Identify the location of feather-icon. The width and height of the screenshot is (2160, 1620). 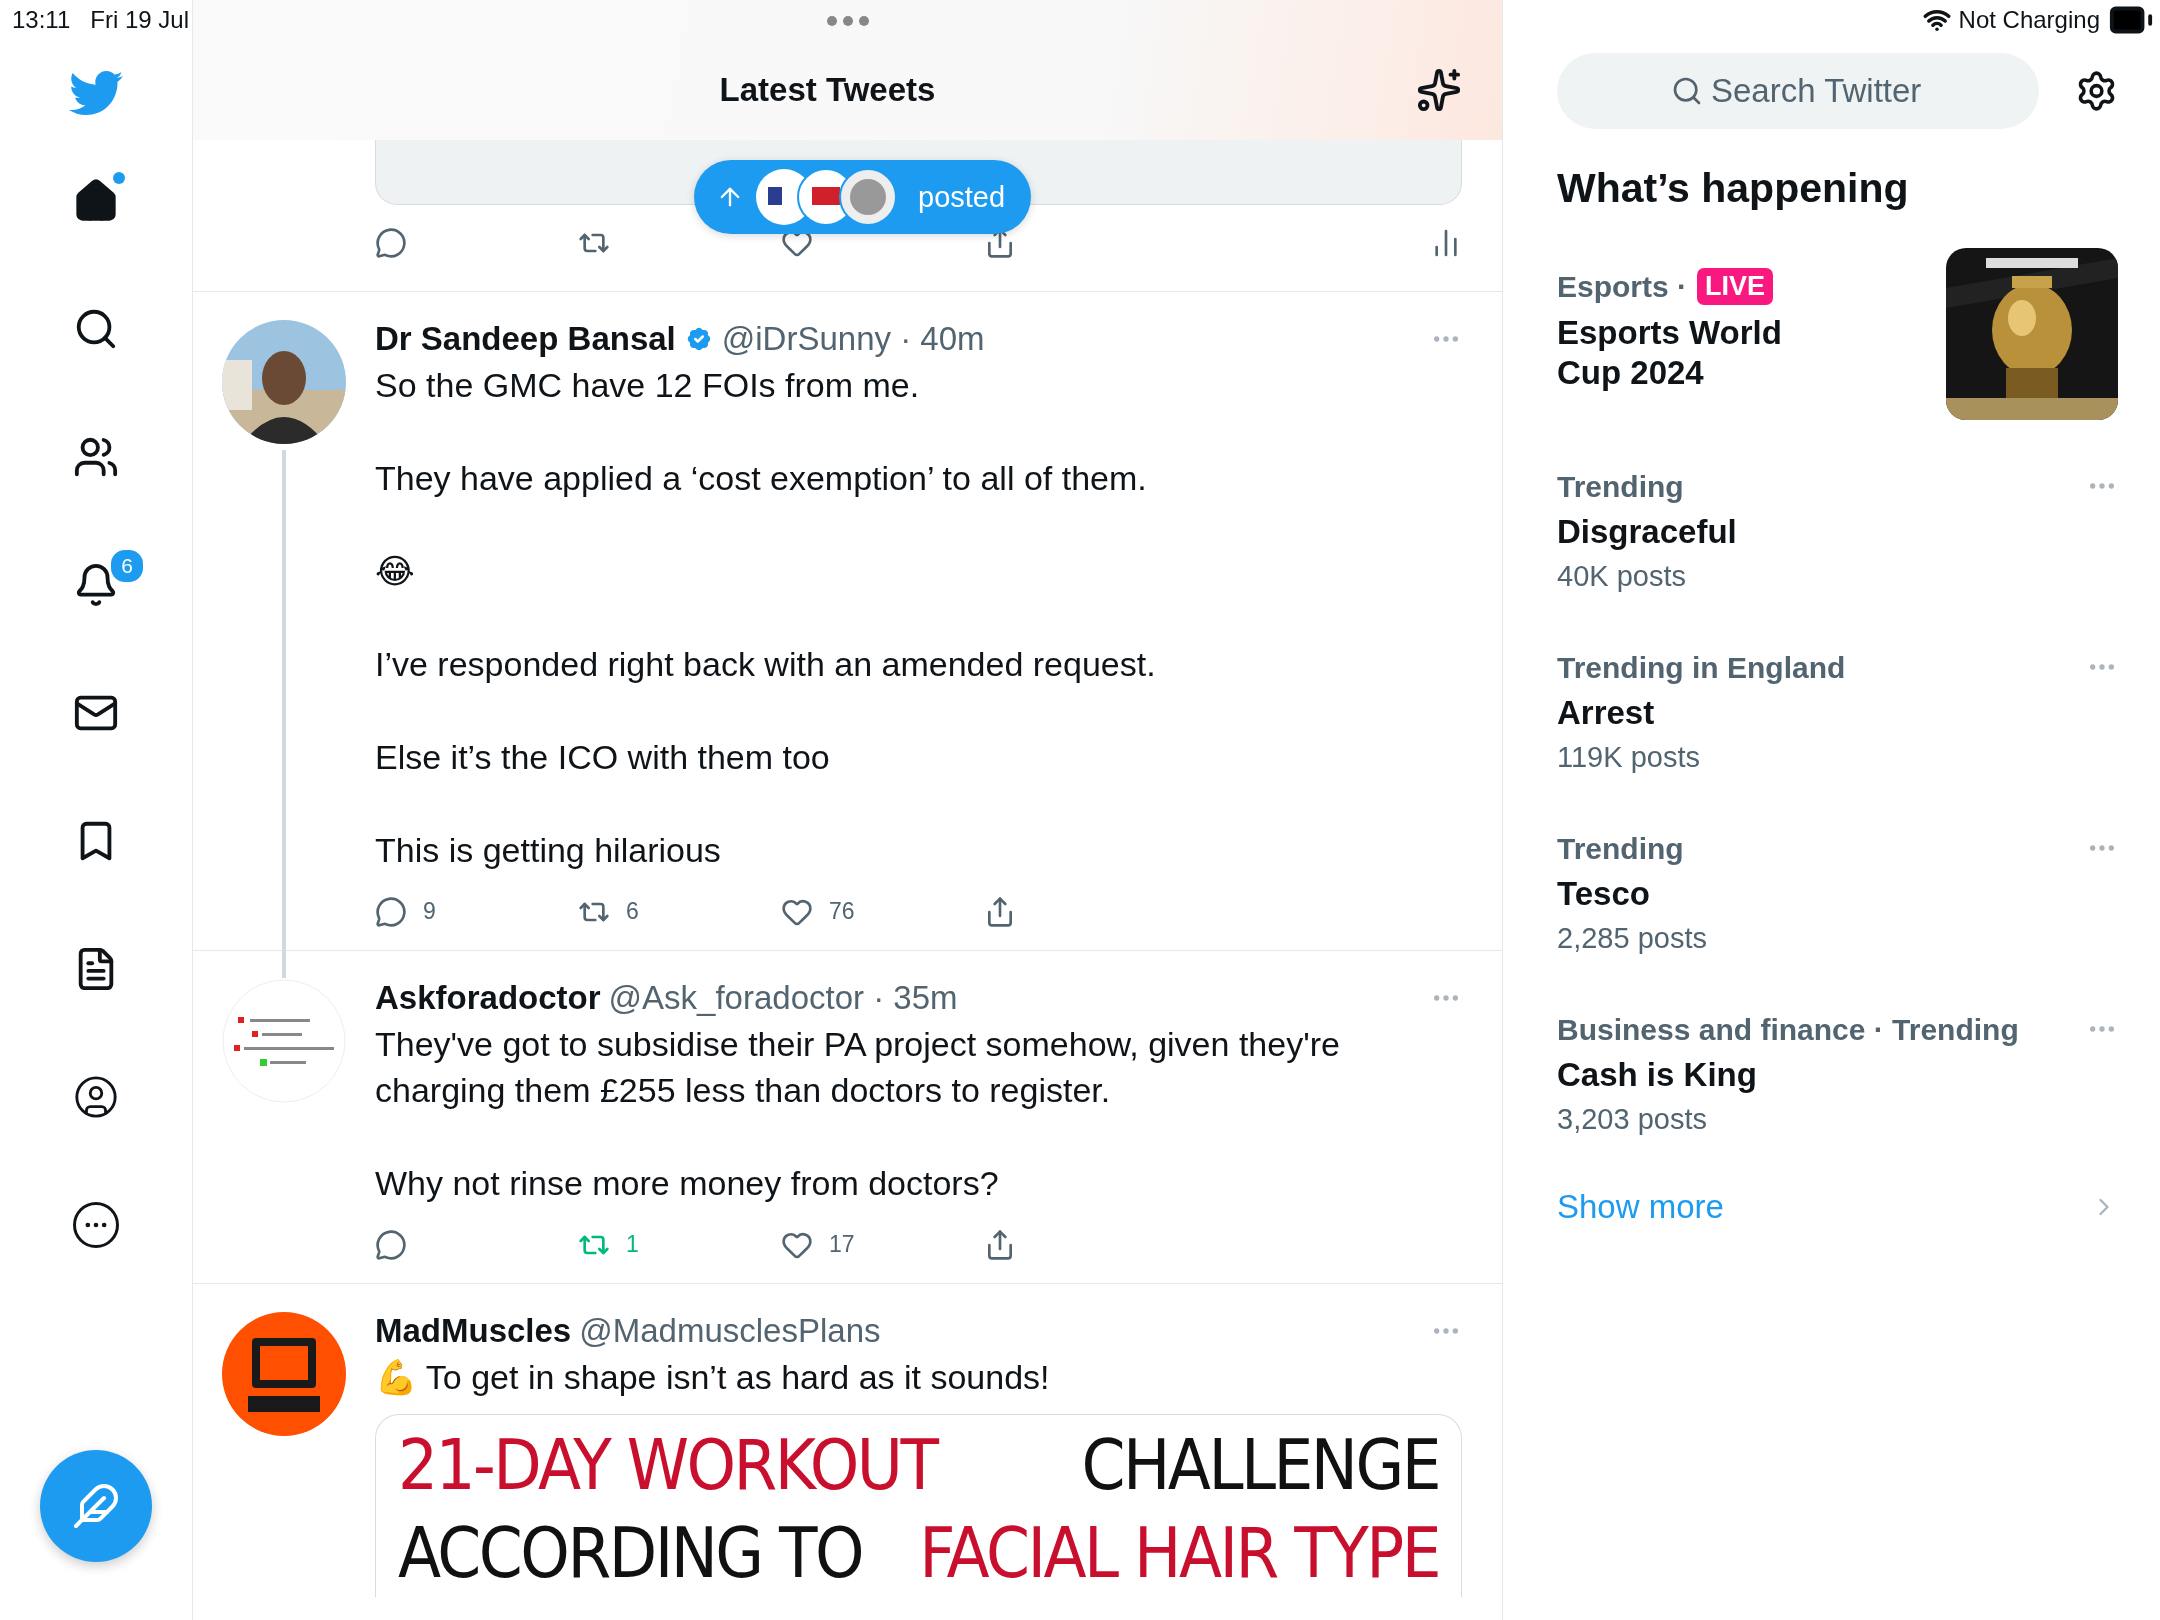
(96, 1506).